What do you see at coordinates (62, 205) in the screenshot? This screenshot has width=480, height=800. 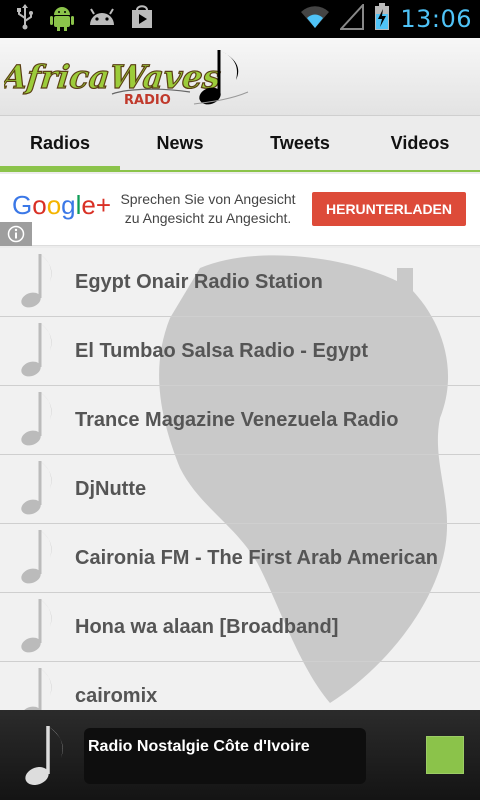 I see `ad-logo: Google+` at bounding box center [62, 205].